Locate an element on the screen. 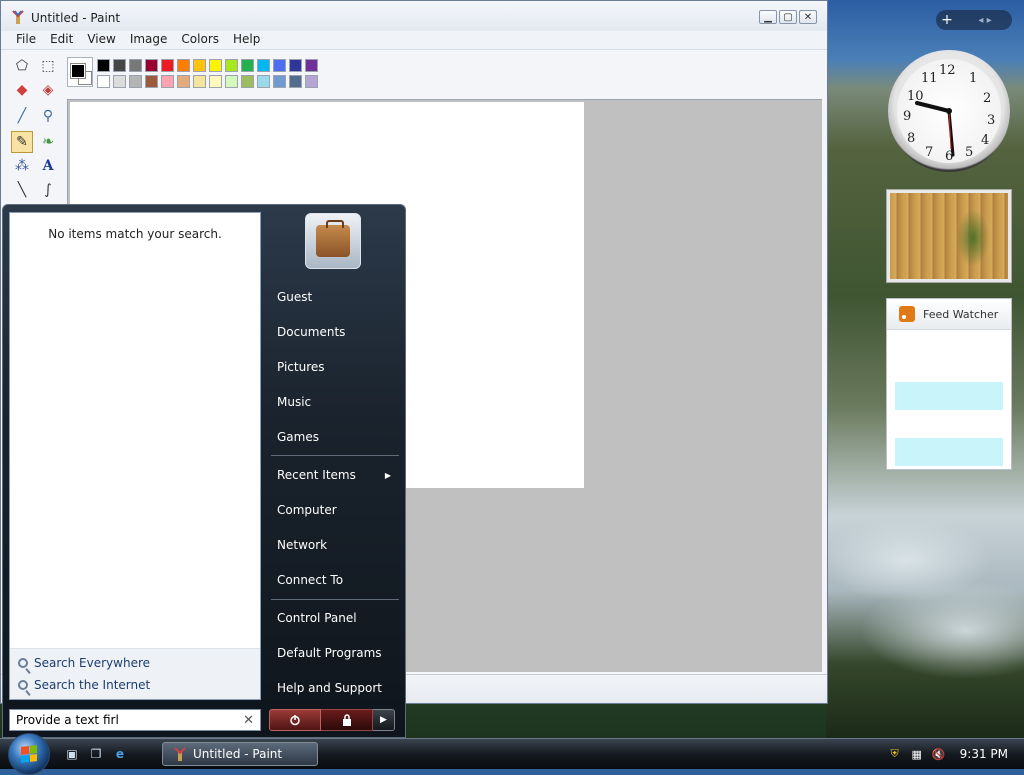 This screenshot has height=775, width=1024. menu-colors: Colors is located at coordinates (200, 40).